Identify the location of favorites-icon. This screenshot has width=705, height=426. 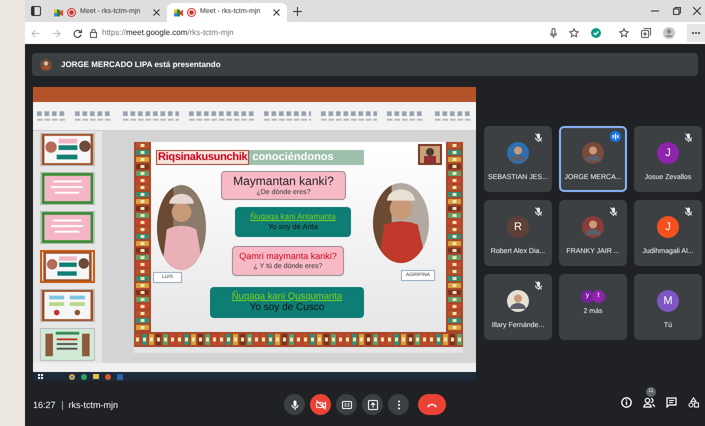
(624, 33).